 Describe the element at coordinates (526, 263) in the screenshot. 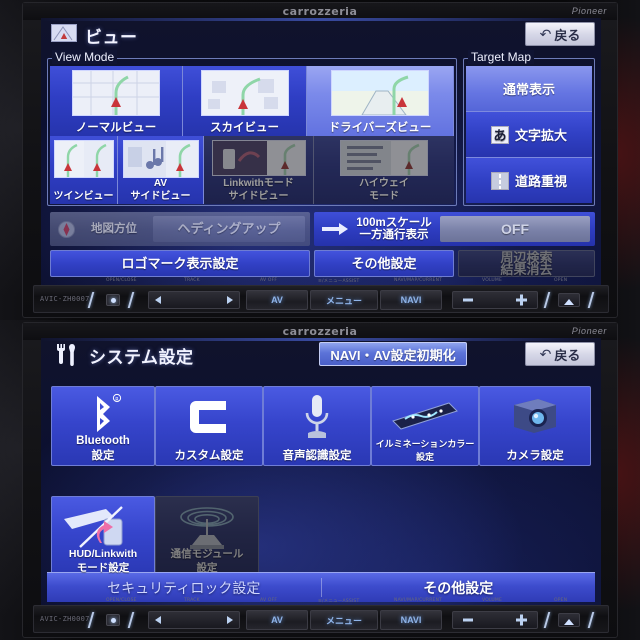

I see `clear-nearby-search-results-button: 周辺検索 結果消去` at that location.